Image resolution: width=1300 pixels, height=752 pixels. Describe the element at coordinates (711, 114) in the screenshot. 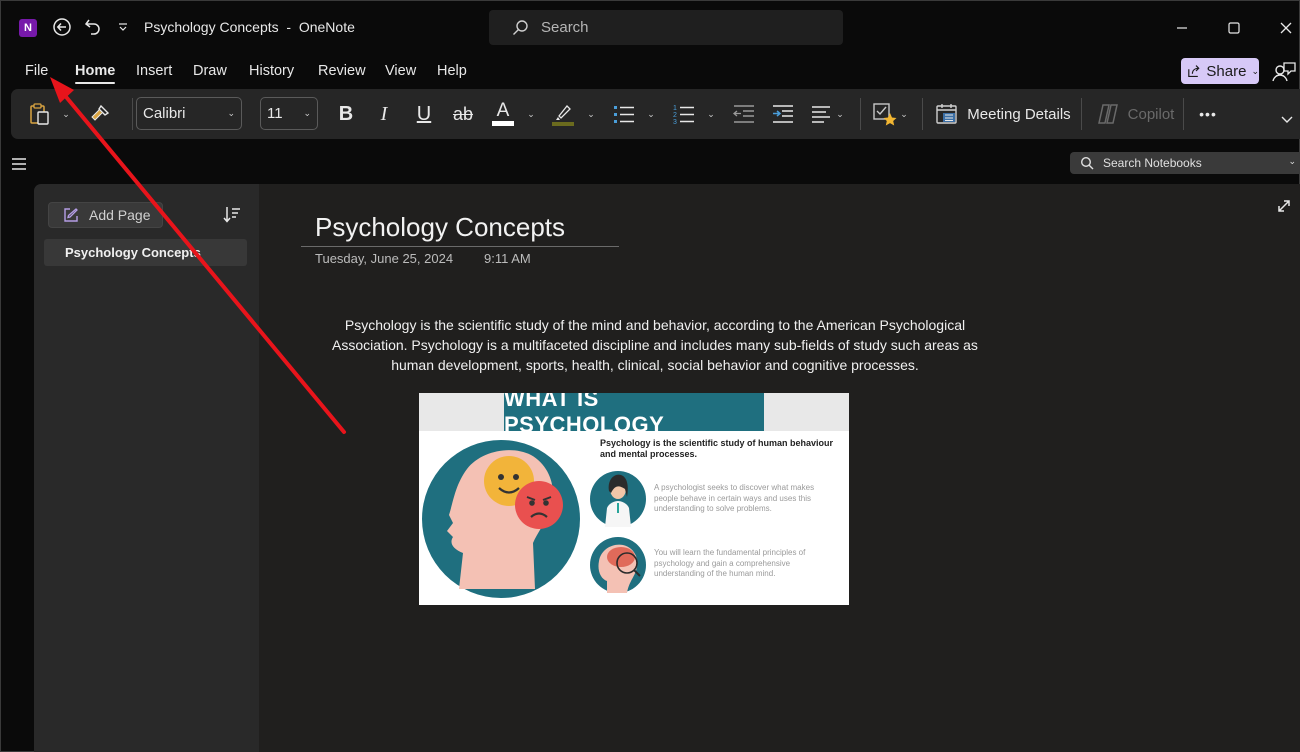

I see `numbering-dropdown: ⌄` at that location.